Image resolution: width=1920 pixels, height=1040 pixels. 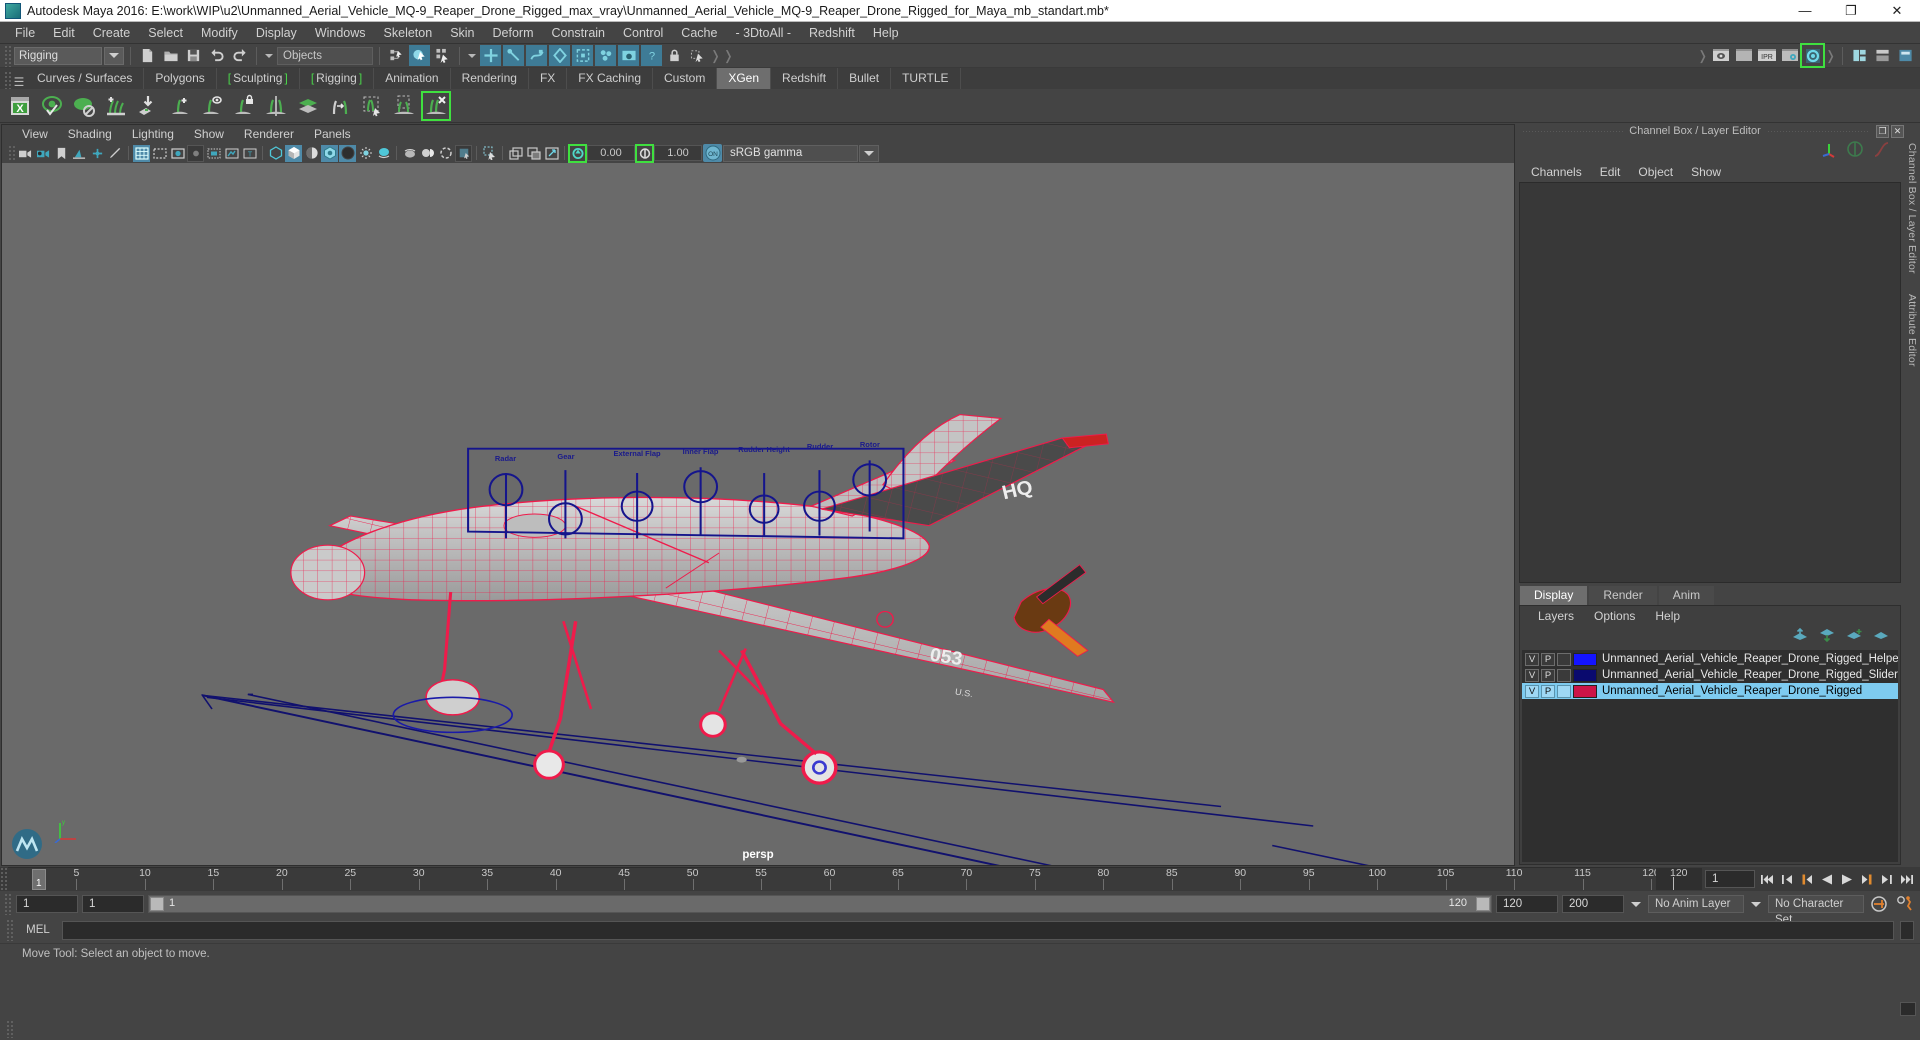 I want to click on menu-3dtoall: - 3DtoAll -, so click(x=763, y=33).